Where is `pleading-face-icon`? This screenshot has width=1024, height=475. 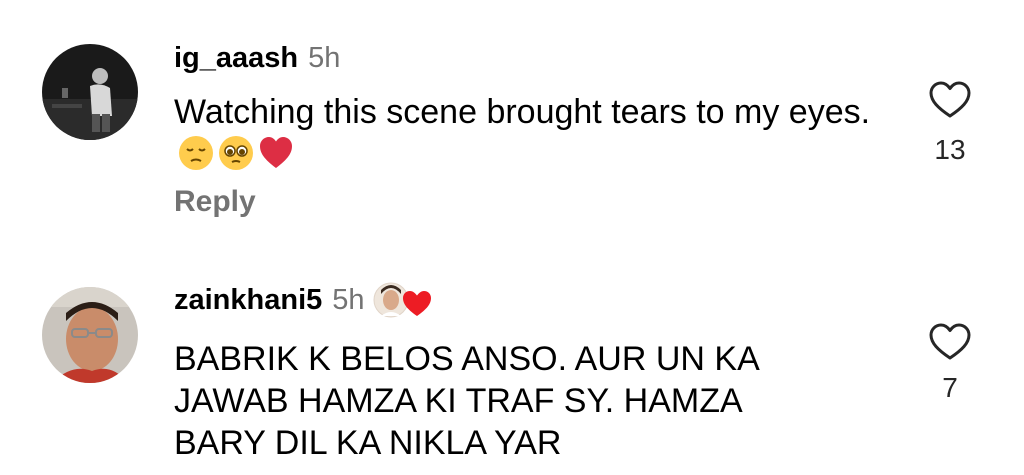 pleading-face-icon is located at coordinates (236, 153).